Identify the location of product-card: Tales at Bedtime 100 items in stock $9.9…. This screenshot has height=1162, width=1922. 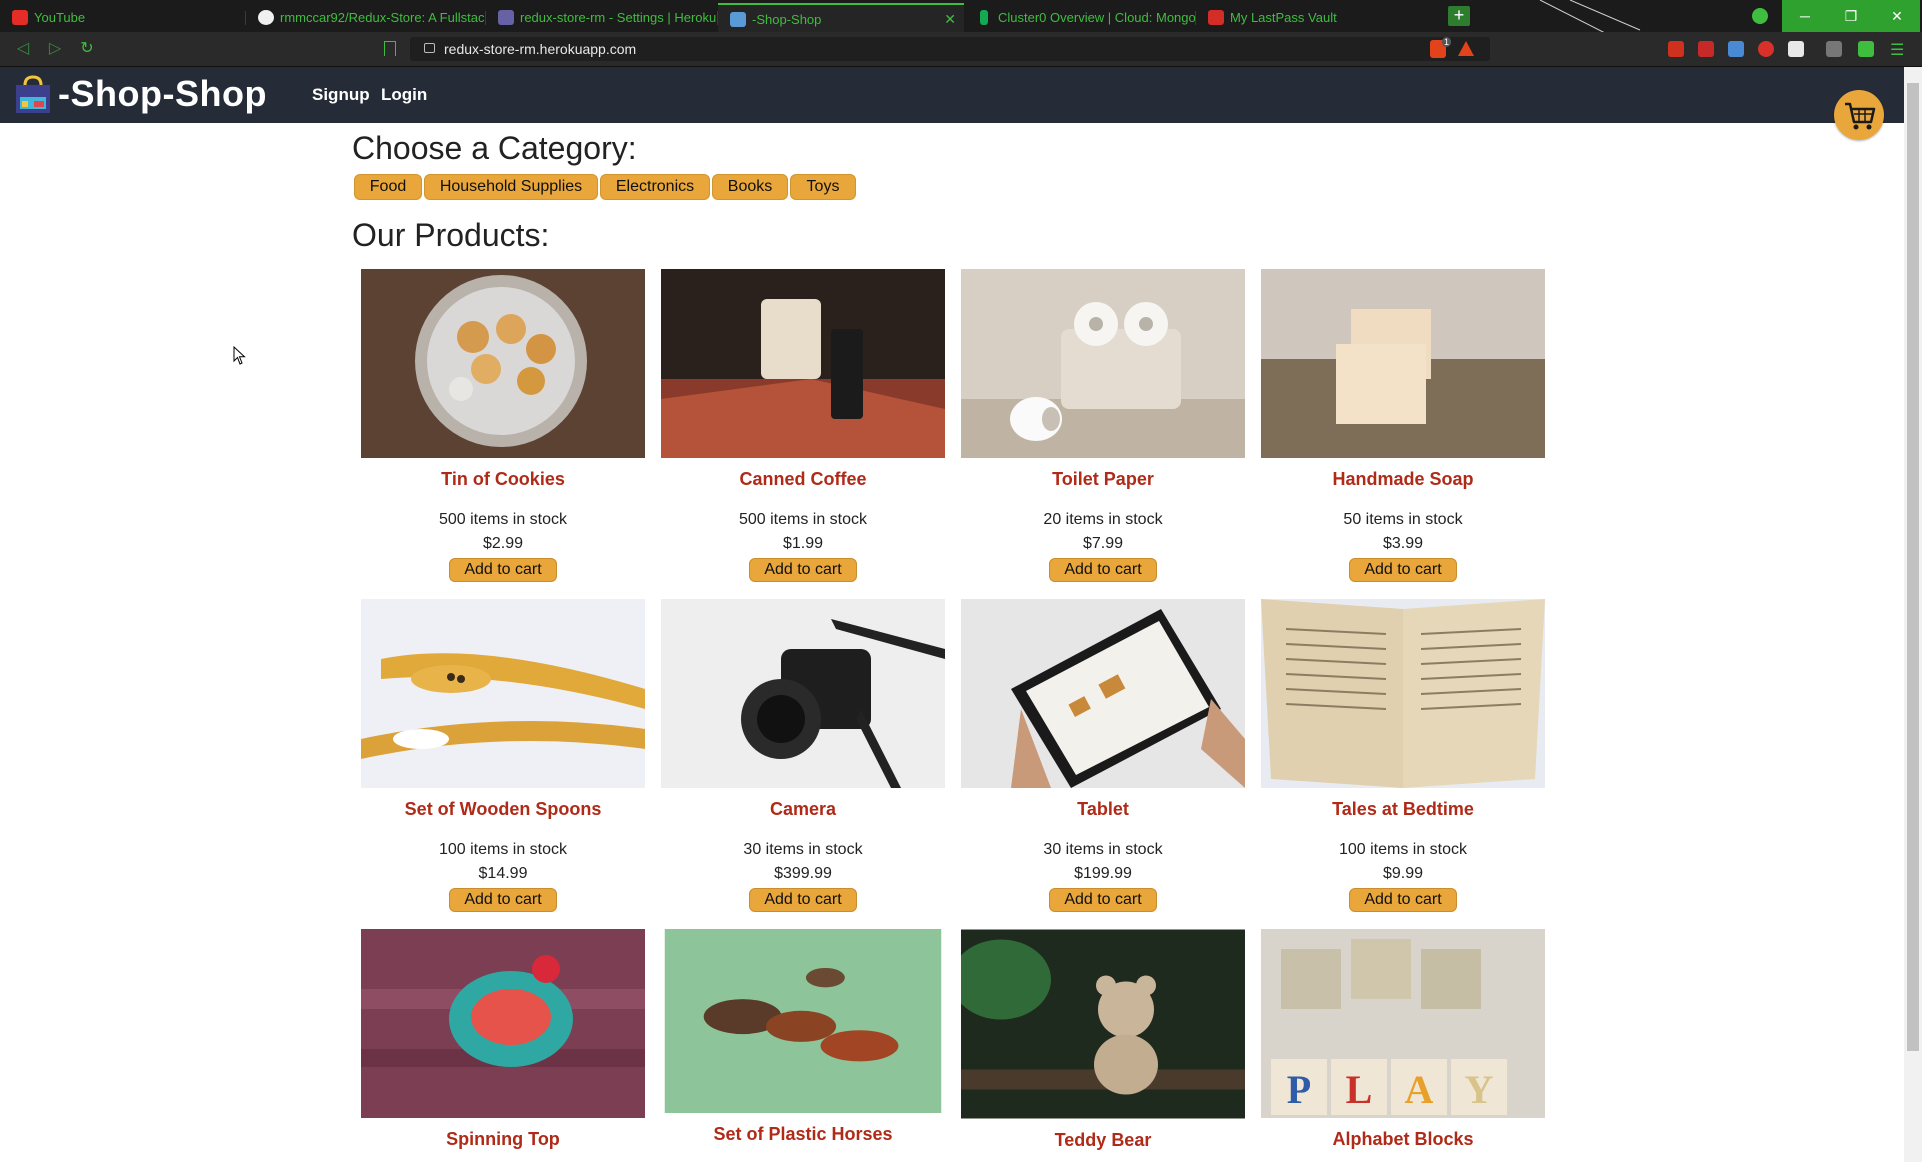
(1403, 755).